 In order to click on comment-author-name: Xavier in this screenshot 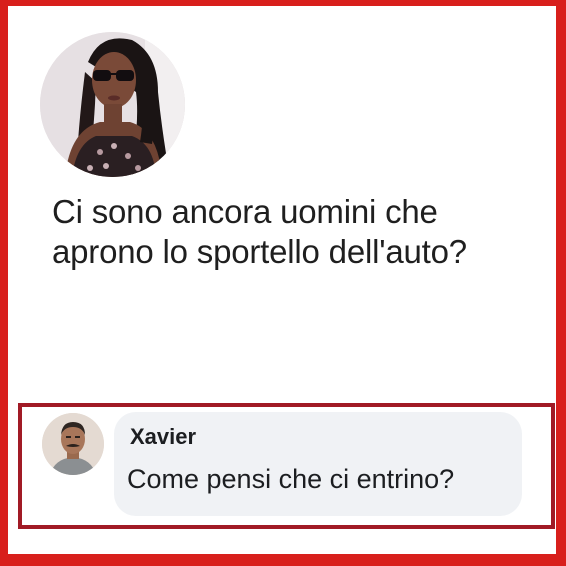, I will do `click(163, 437)`.